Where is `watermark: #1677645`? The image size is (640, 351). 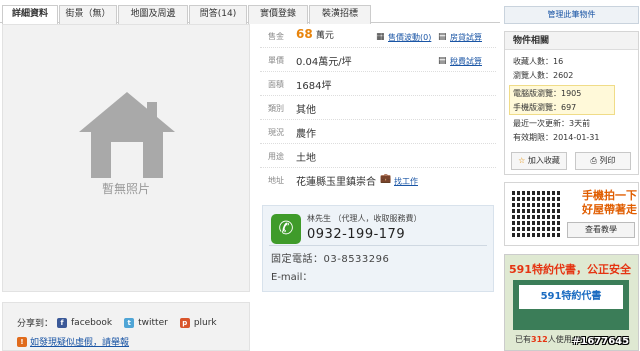
watermark: #1677645 is located at coordinates (601, 341).